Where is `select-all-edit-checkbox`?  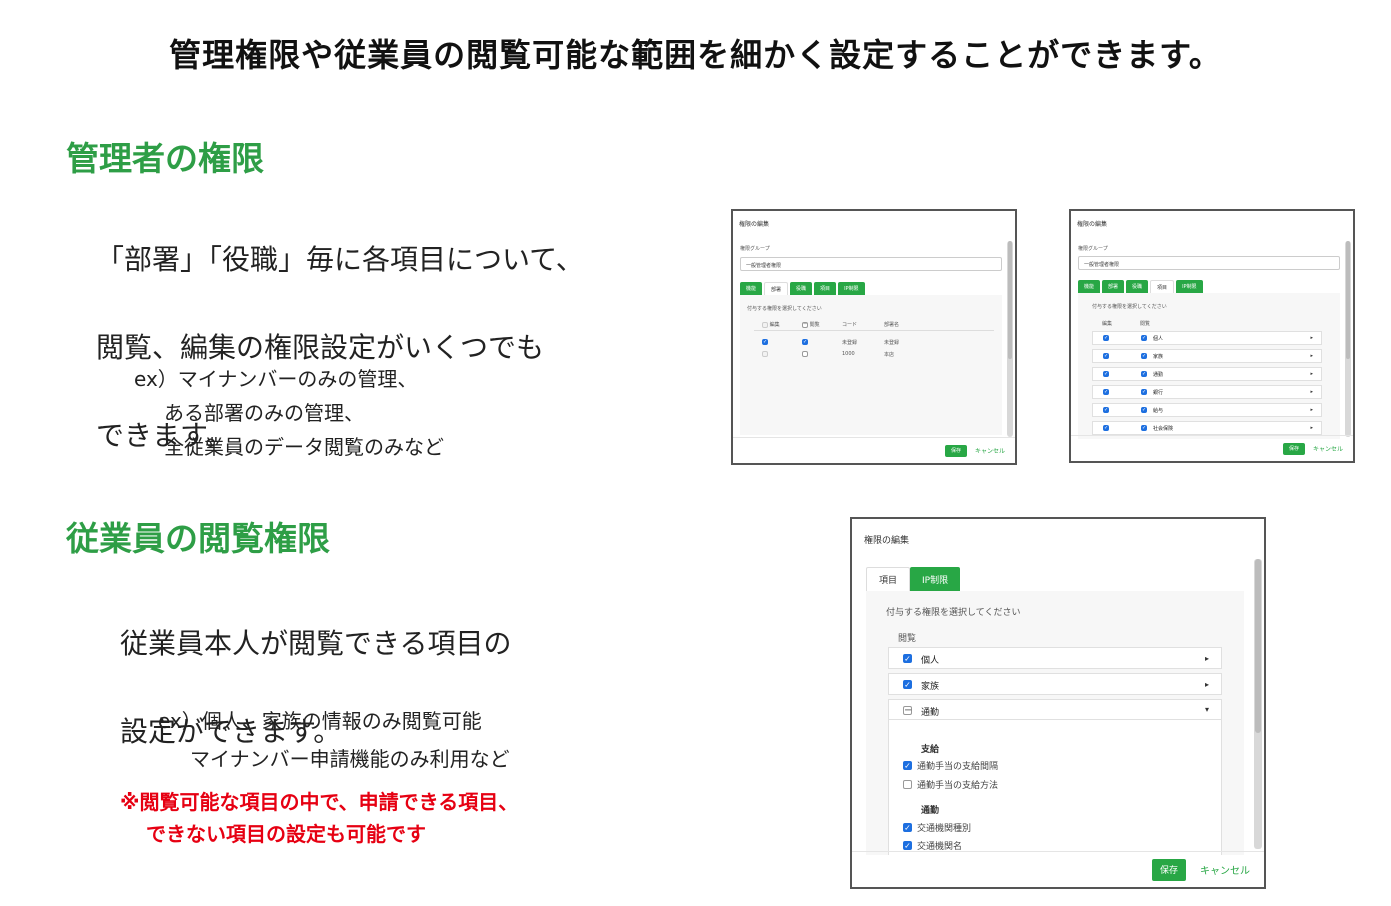
select-all-edit-checkbox is located at coordinates (765, 324).